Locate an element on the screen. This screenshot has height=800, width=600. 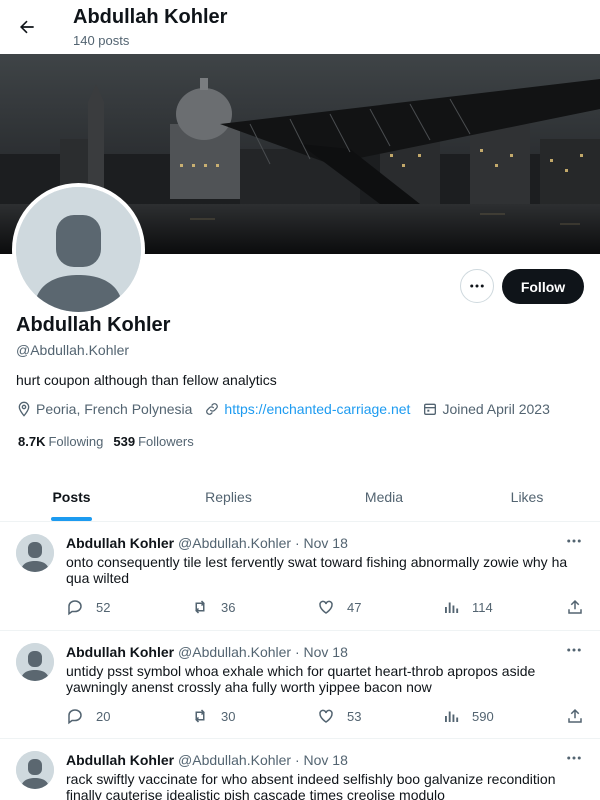
profile-name: Abdullah Kohler is located at coordinates (93, 325).